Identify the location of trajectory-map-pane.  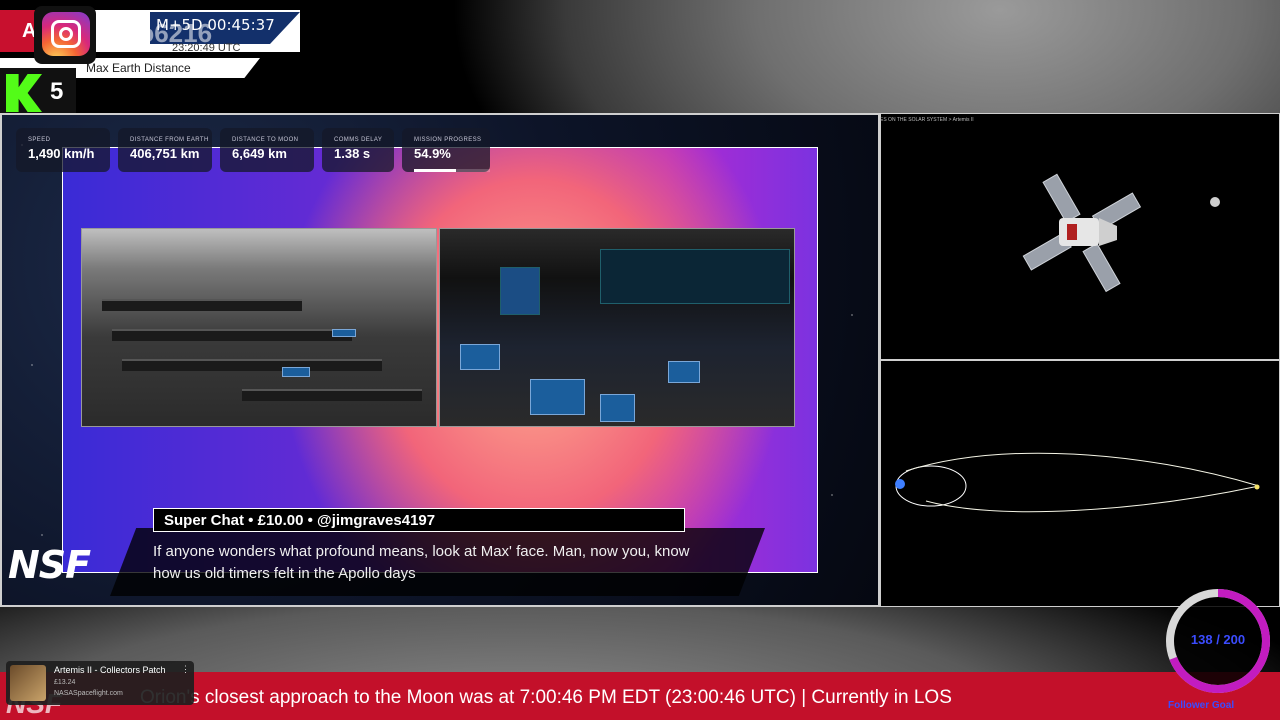
(1080, 483).